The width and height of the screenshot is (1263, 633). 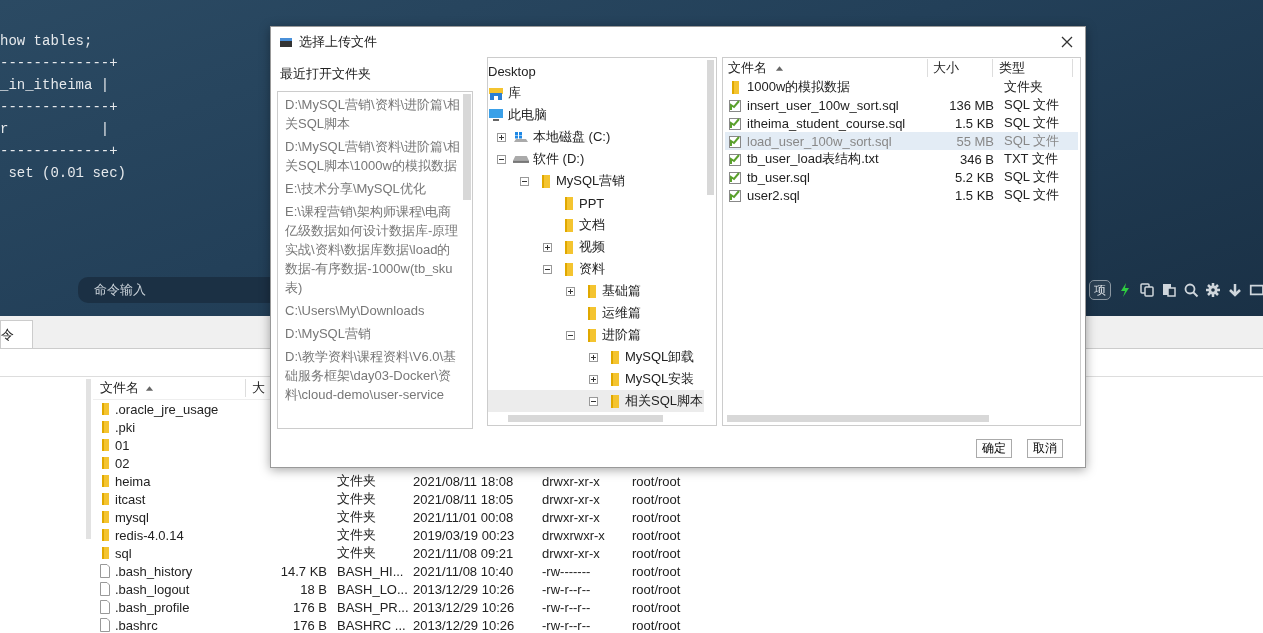 I want to click on confirm-button: 确定, so click(x=994, y=448).